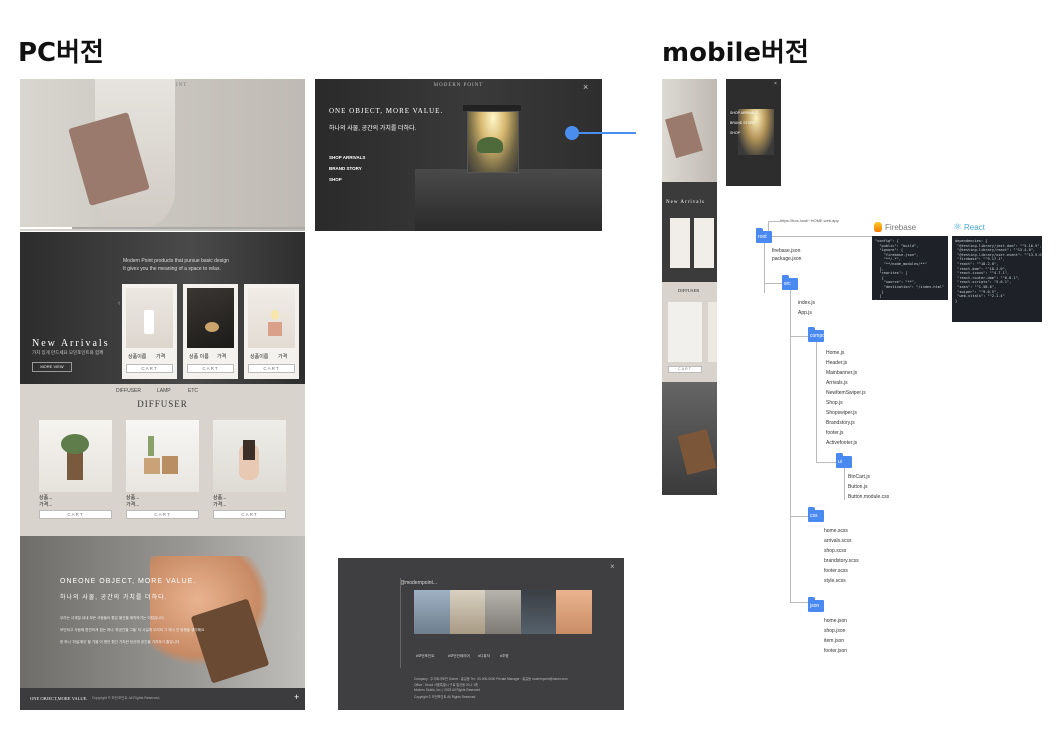  I want to click on folder-name: src, so click(787, 284).